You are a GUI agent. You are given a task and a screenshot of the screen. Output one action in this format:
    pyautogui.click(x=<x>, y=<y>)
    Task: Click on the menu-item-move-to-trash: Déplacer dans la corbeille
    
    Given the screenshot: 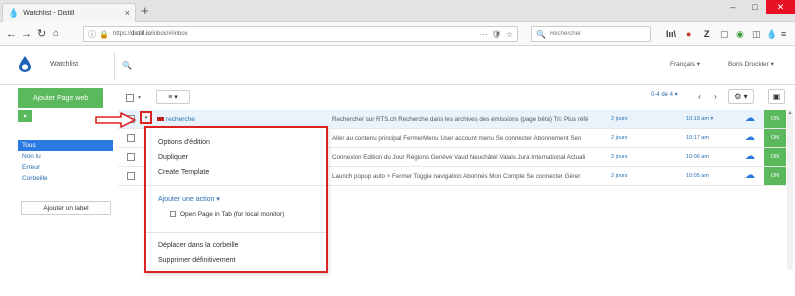 What is the action you would take?
    pyautogui.click(x=198, y=245)
    